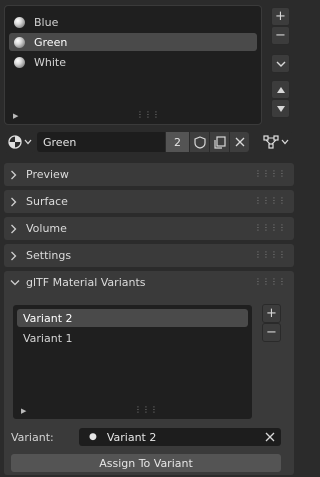 The height and width of the screenshot is (477, 320). I want to click on material-slot-label: Blue, so click(46, 22).